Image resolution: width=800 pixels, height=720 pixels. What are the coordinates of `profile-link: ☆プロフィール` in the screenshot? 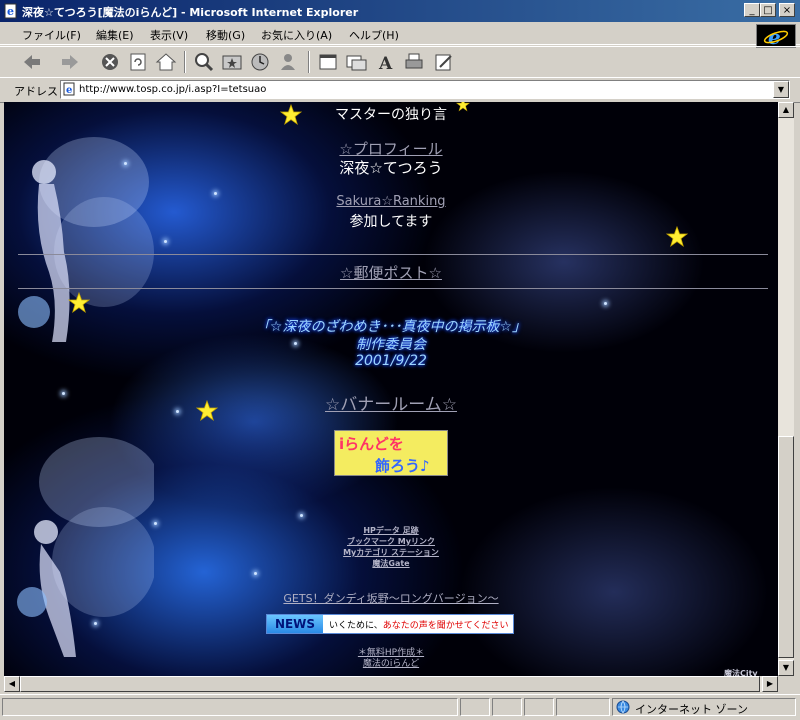 It's located at (390, 149).